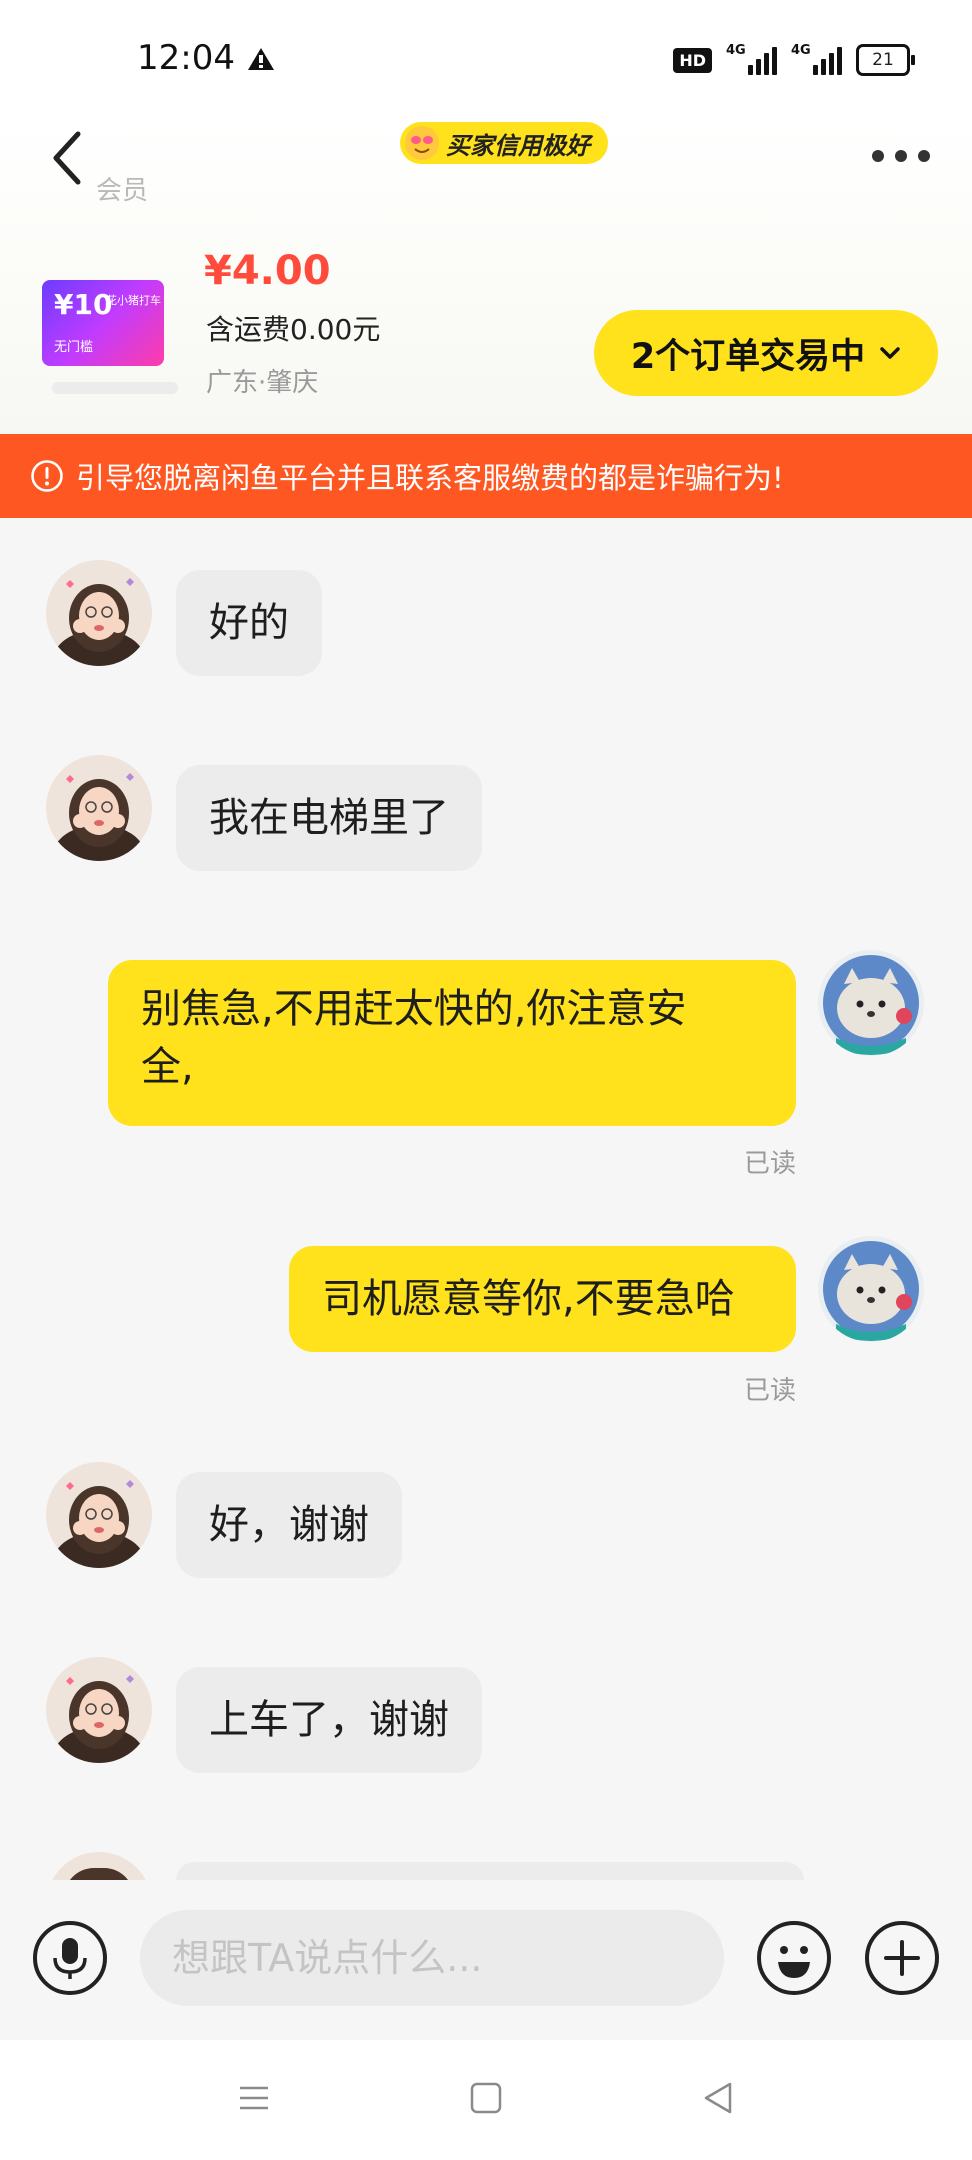 The width and height of the screenshot is (972, 2160). Describe the element at coordinates (262, 383) in the screenshot. I see `product-location: 广东·肇庆` at that location.